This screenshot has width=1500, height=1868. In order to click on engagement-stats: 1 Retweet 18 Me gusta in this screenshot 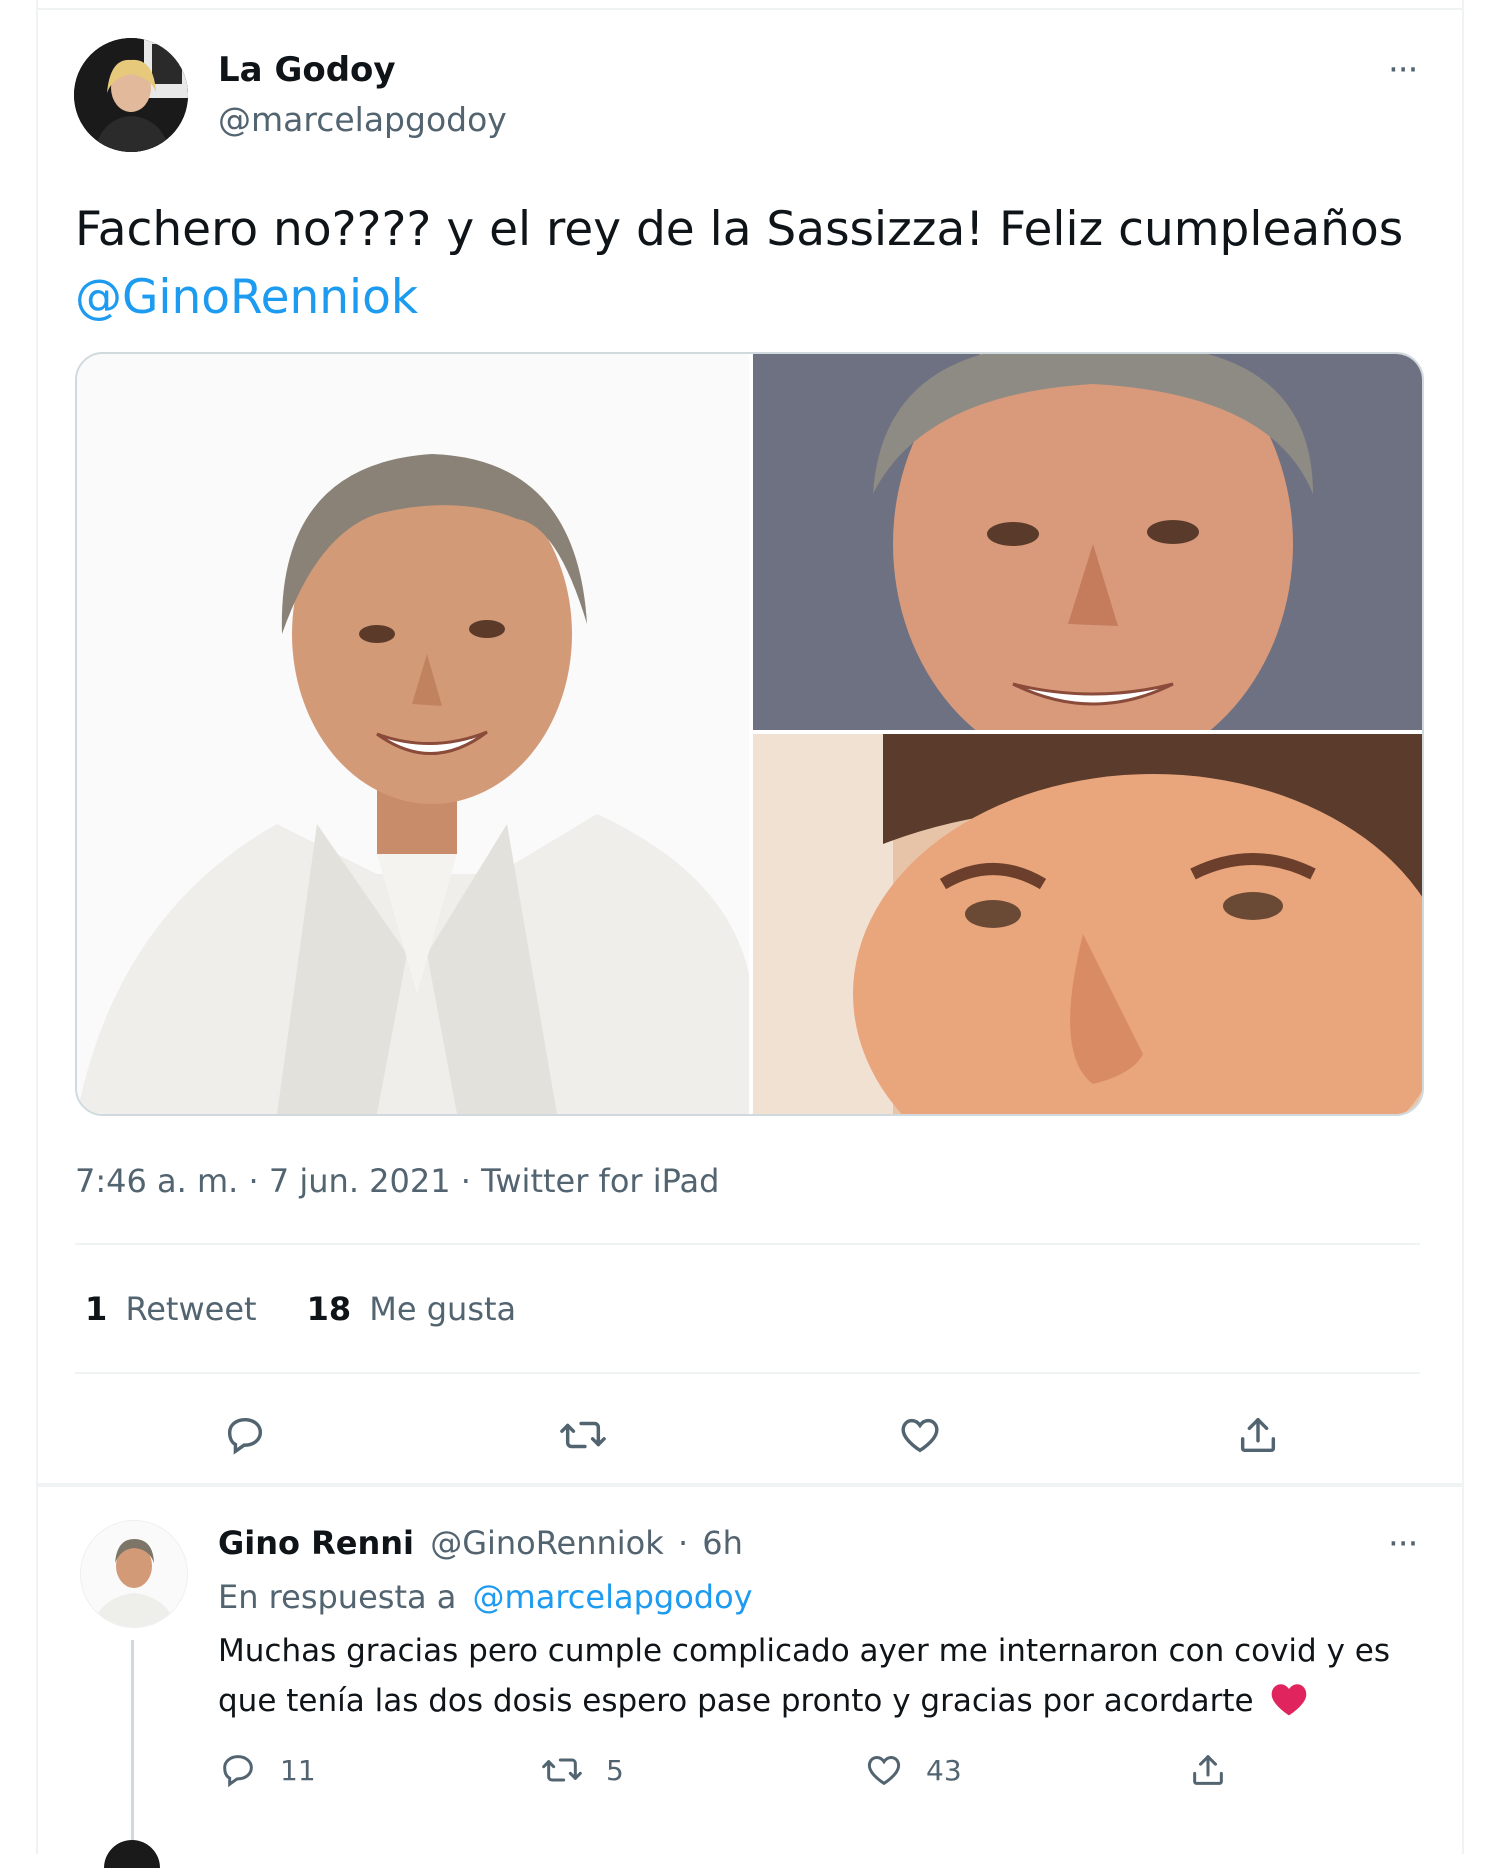, I will do `click(300, 1309)`.